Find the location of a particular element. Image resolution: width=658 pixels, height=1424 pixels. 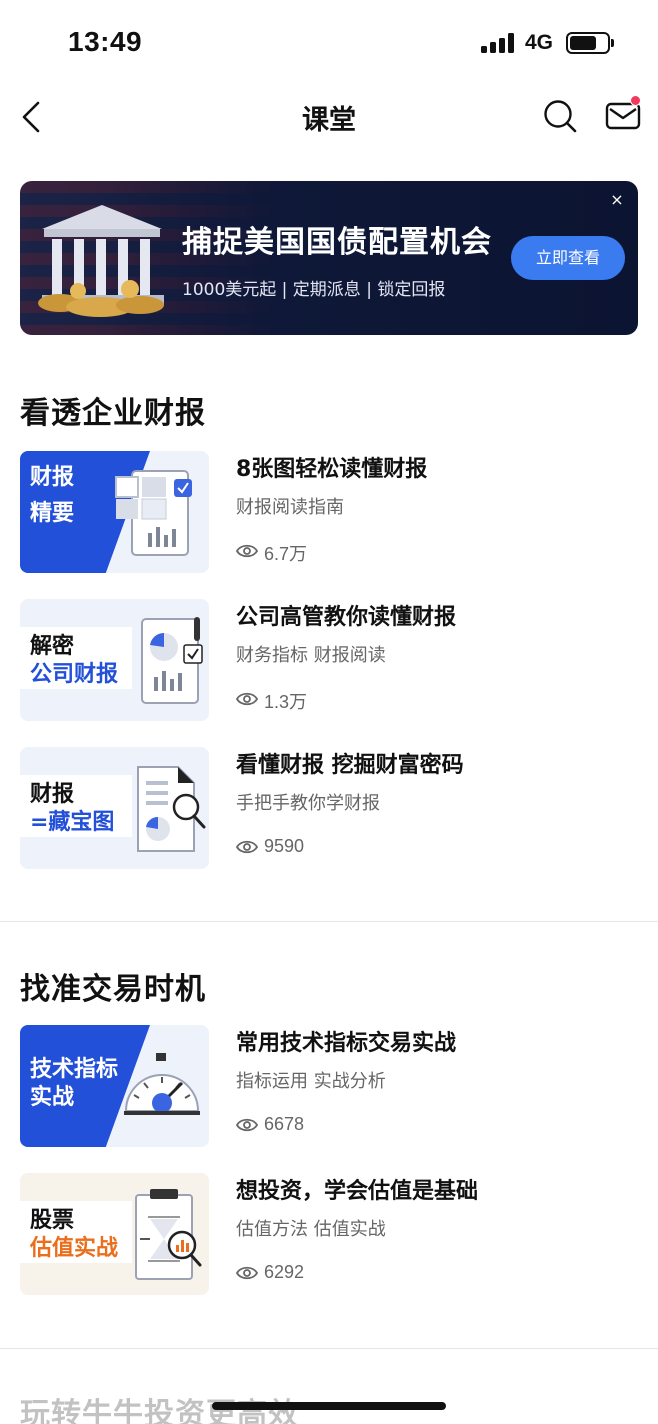

course-thumbnail: 股票 估值实战 is located at coordinates (114, 1234).